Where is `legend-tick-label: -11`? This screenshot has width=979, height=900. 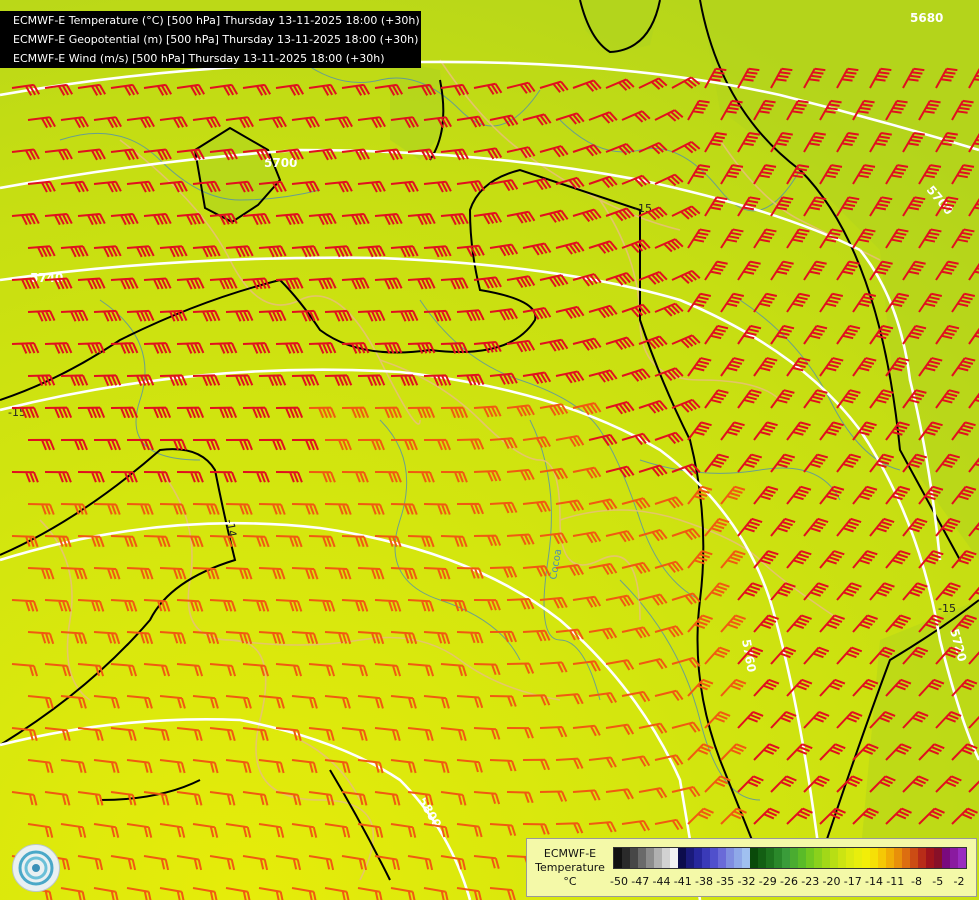 legend-tick-label: -11 is located at coordinates (895, 881).